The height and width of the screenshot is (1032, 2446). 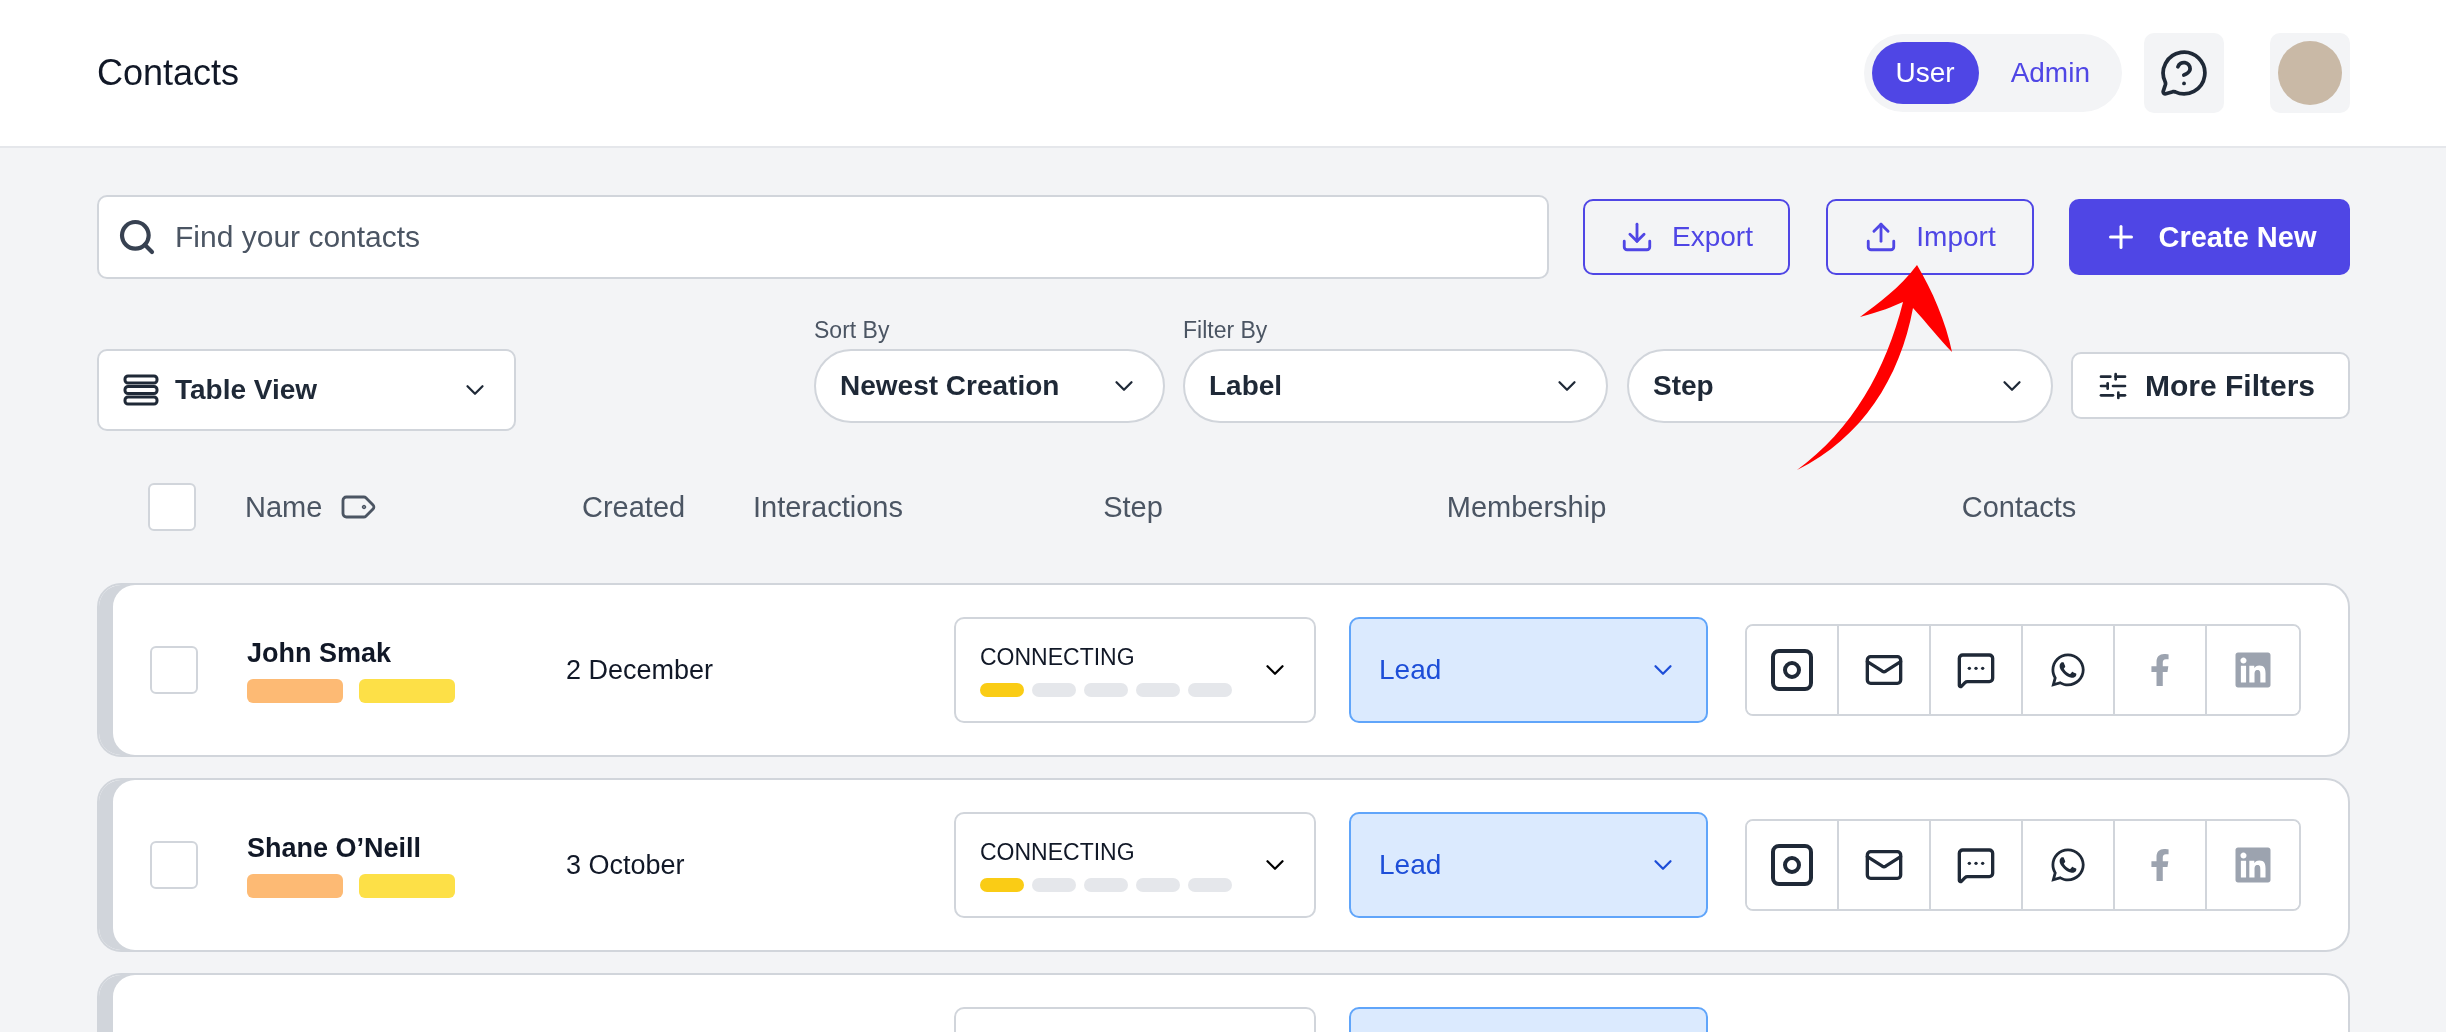 I want to click on column-header: Created, so click(x=634, y=507).